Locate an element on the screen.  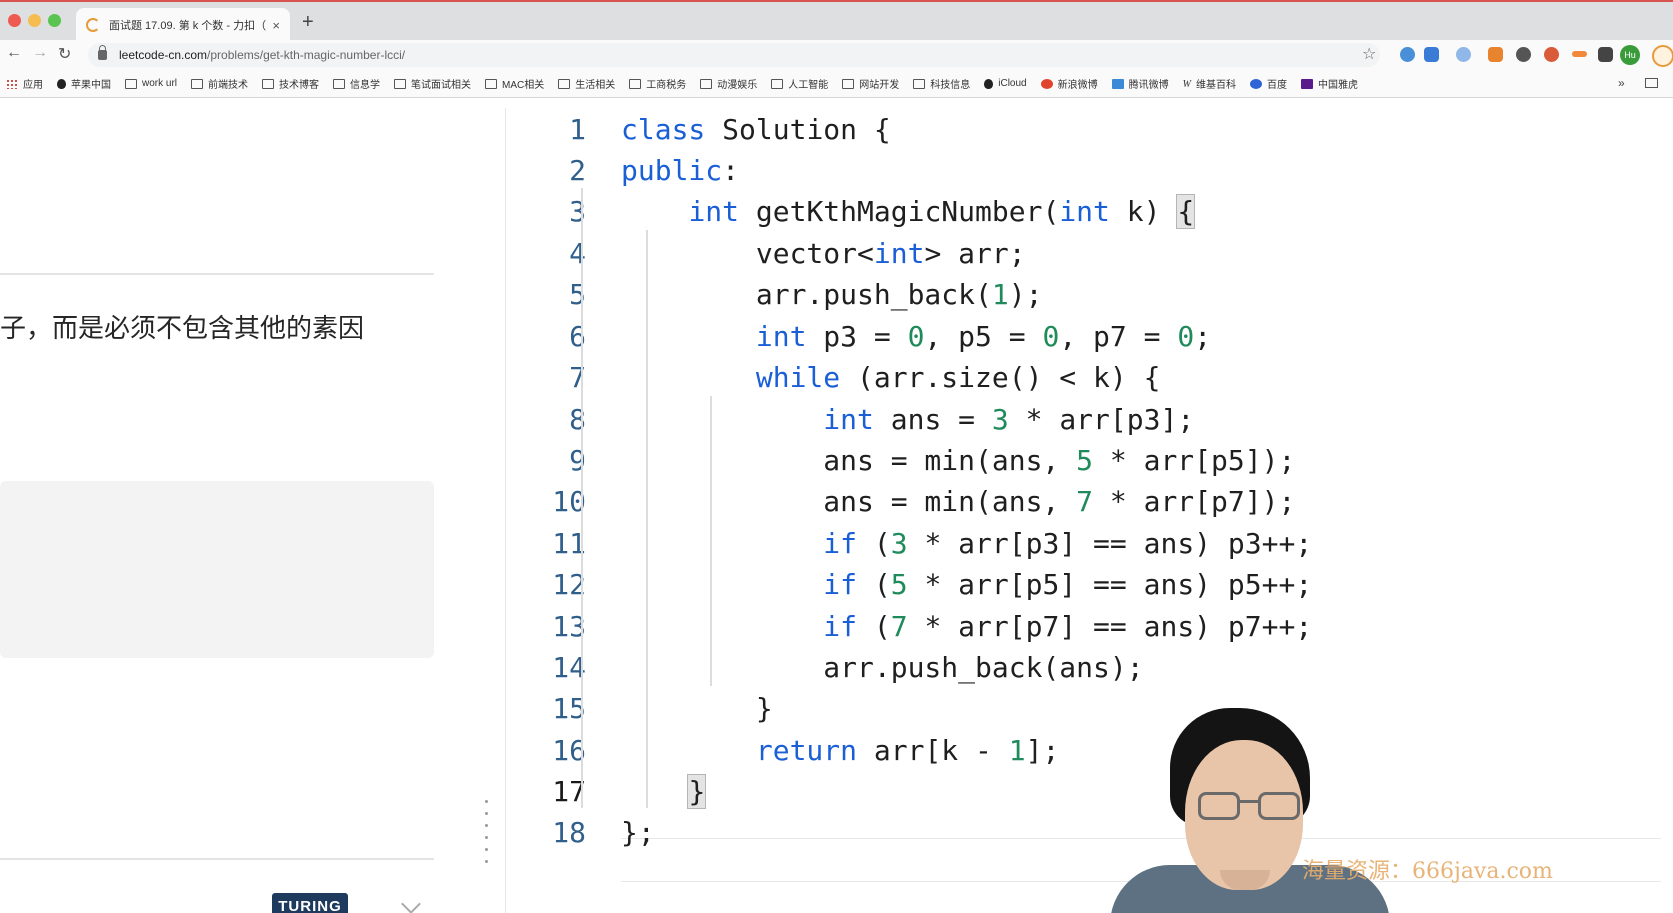
minimize-window-button is located at coordinates (34, 20).